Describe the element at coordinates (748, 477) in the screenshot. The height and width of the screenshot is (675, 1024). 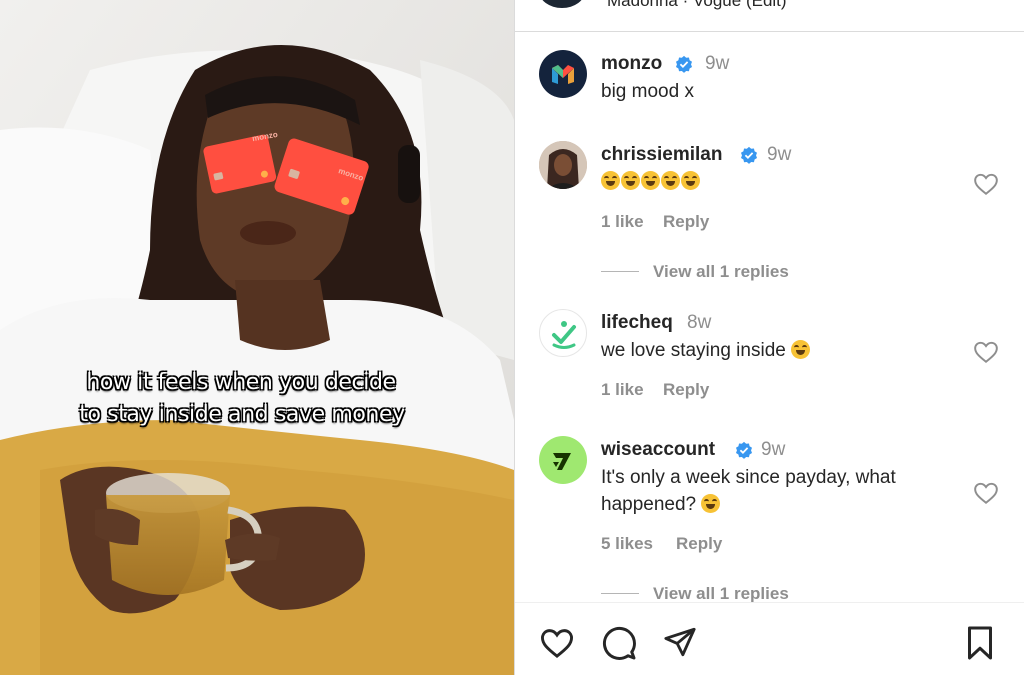
I see `comment-text-line-1: It's only a week since payday, what` at that location.